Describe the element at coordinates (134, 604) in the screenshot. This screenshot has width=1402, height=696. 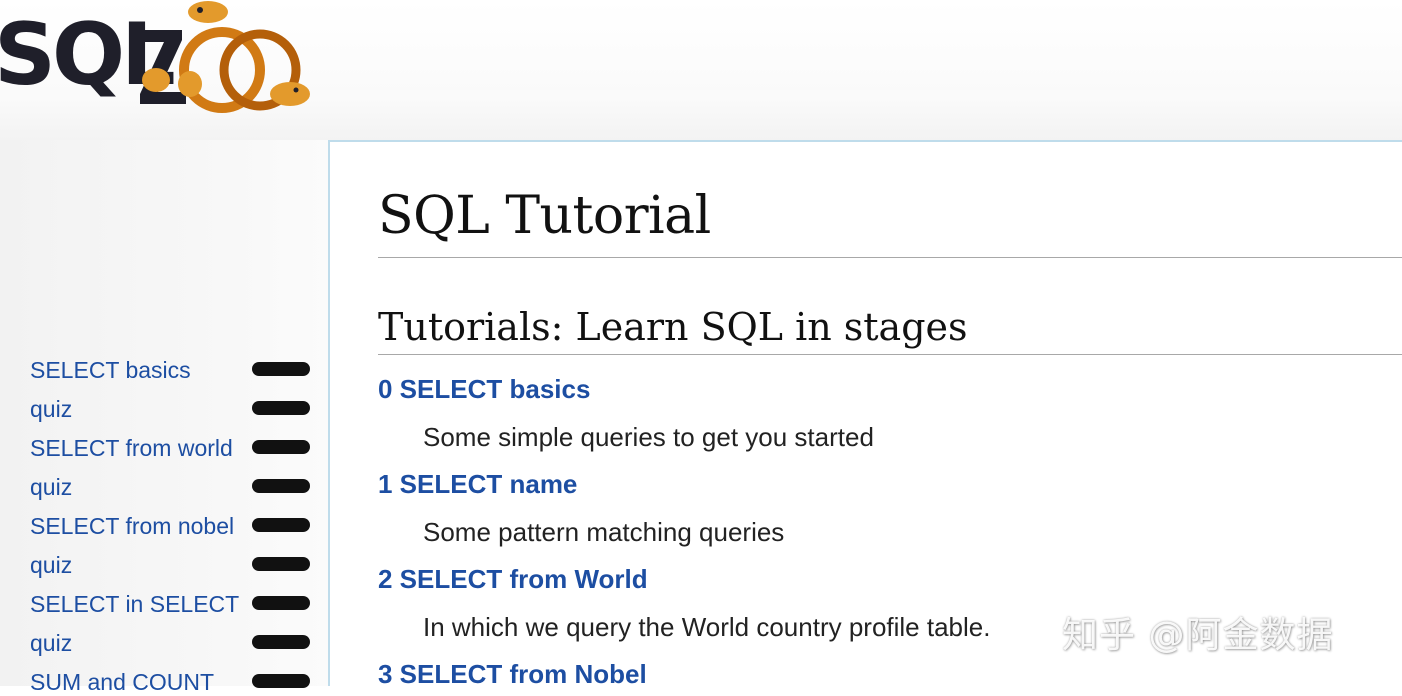
I see `sidebar-item-select-in-select: SELECT in SELECT` at that location.